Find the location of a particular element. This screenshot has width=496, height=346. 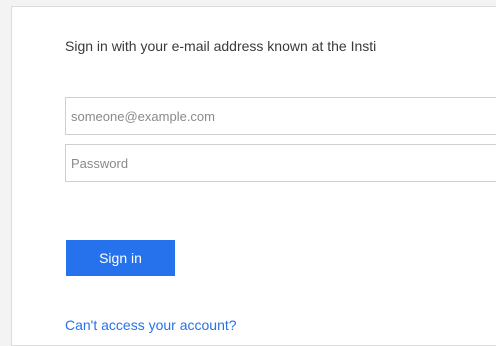

sign-in-button: Sign in is located at coordinates (120, 258).